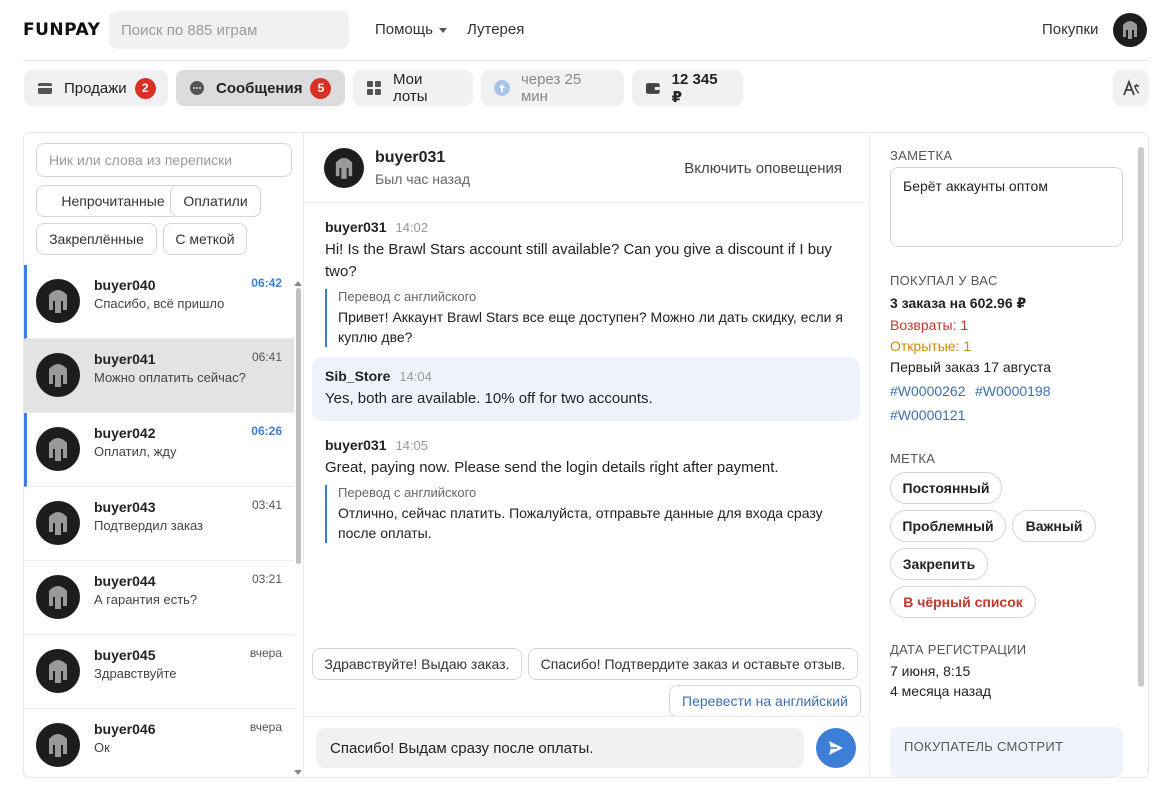  Describe the element at coordinates (170, 377) in the screenshot. I see `chat-preview: Можно оплатить сейчас?` at that location.